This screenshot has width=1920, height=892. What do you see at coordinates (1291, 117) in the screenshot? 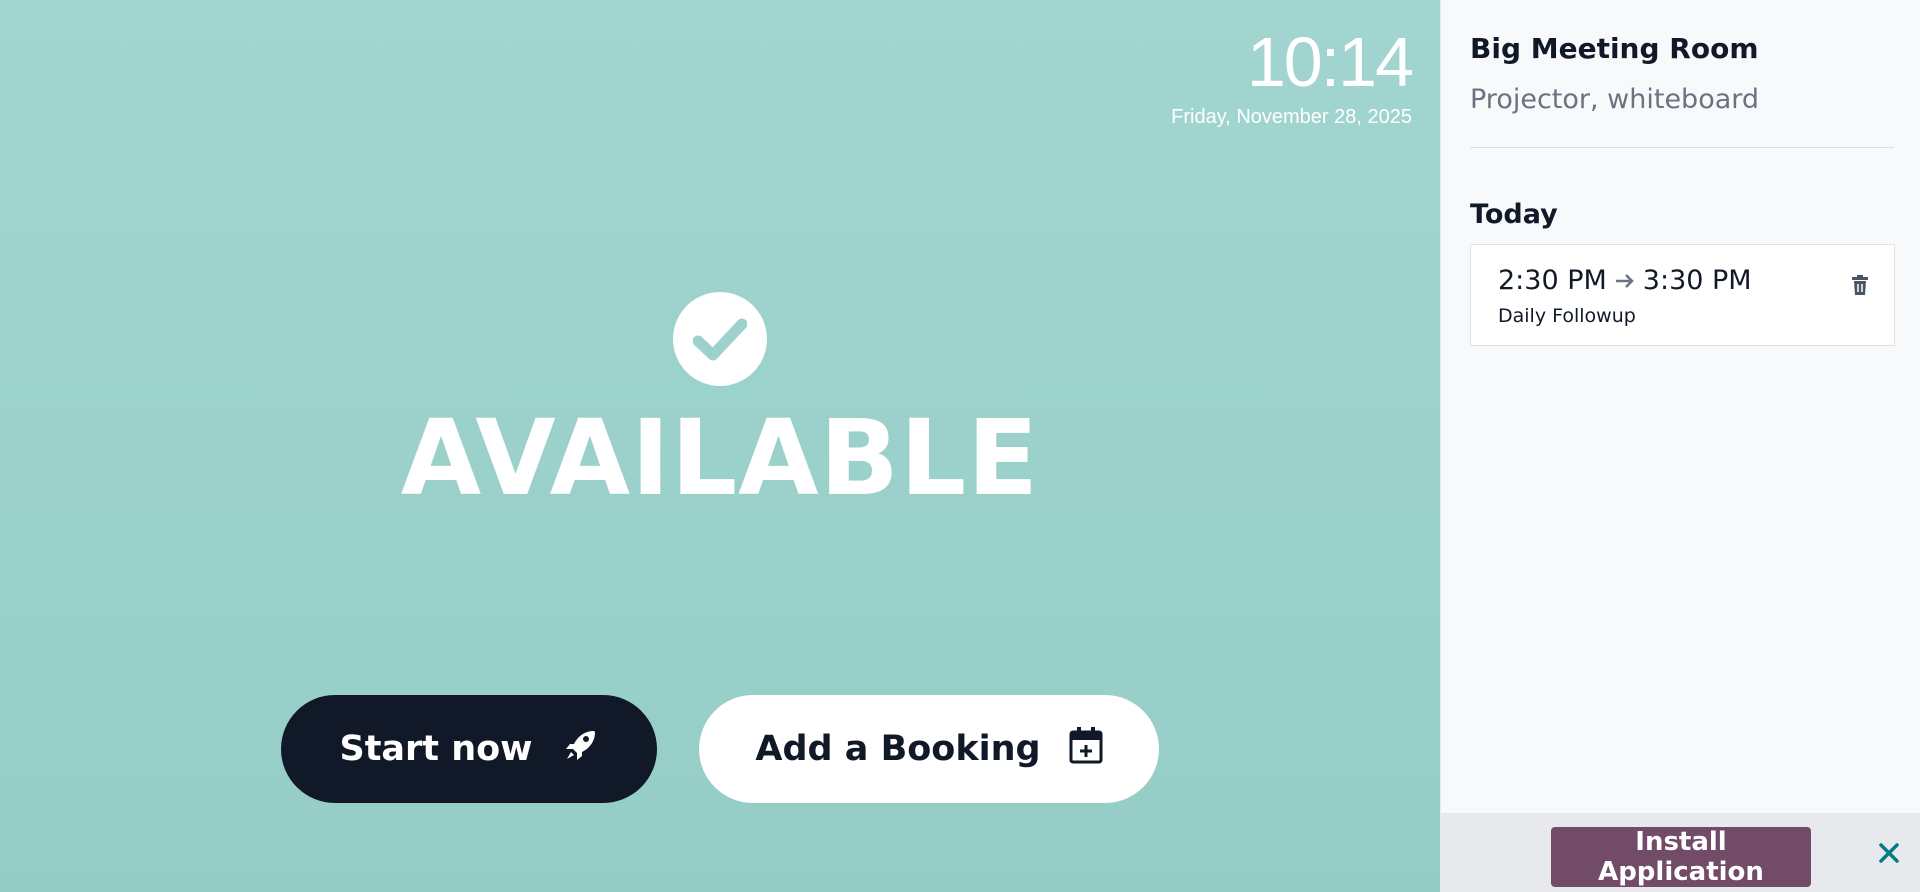
I see `clock-date: Friday, November 28, 2025` at bounding box center [1291, 117].